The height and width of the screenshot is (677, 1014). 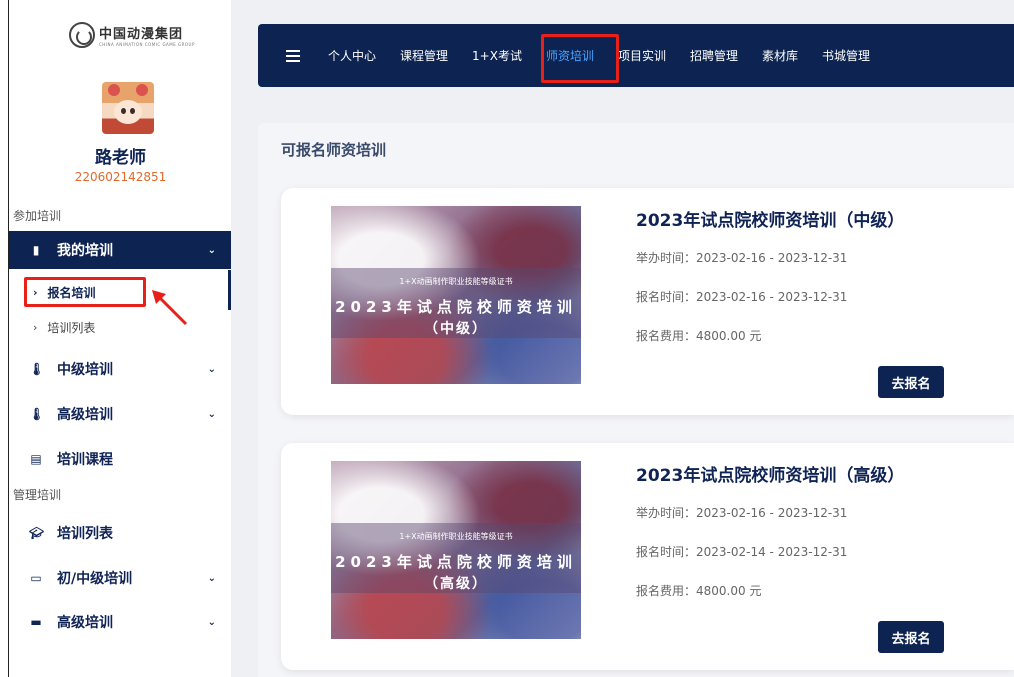 I want to click on graduation-cap-icon: 🎓︎, so click(x=37, y=533).